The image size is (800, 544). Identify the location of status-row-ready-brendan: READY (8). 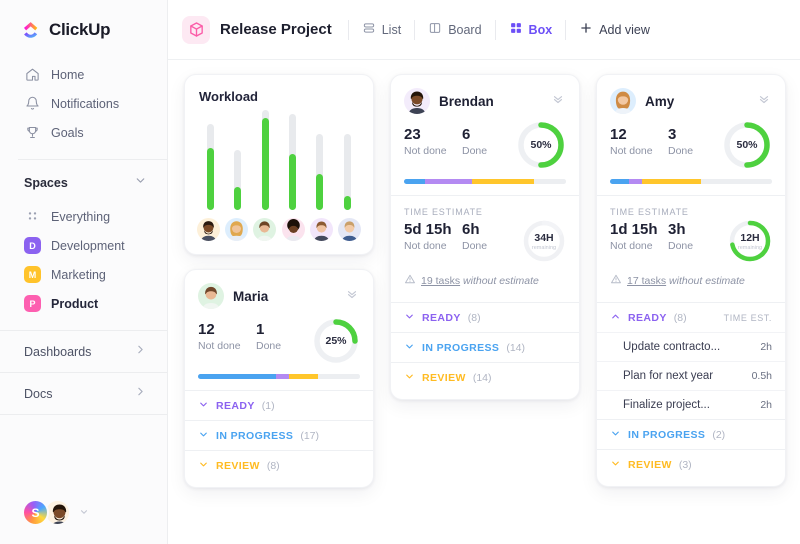
(485, 317).